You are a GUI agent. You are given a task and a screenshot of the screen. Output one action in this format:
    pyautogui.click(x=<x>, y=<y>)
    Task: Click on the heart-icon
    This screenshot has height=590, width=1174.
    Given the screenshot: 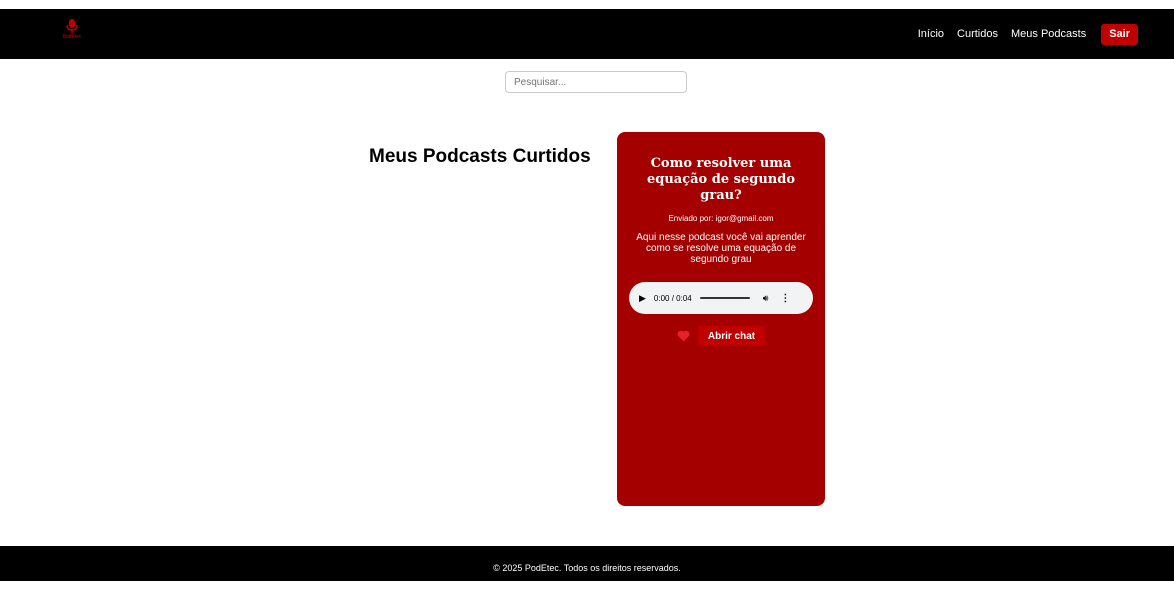 What is the action you would take?
    pyautogui.click(x=683, y=336)
    